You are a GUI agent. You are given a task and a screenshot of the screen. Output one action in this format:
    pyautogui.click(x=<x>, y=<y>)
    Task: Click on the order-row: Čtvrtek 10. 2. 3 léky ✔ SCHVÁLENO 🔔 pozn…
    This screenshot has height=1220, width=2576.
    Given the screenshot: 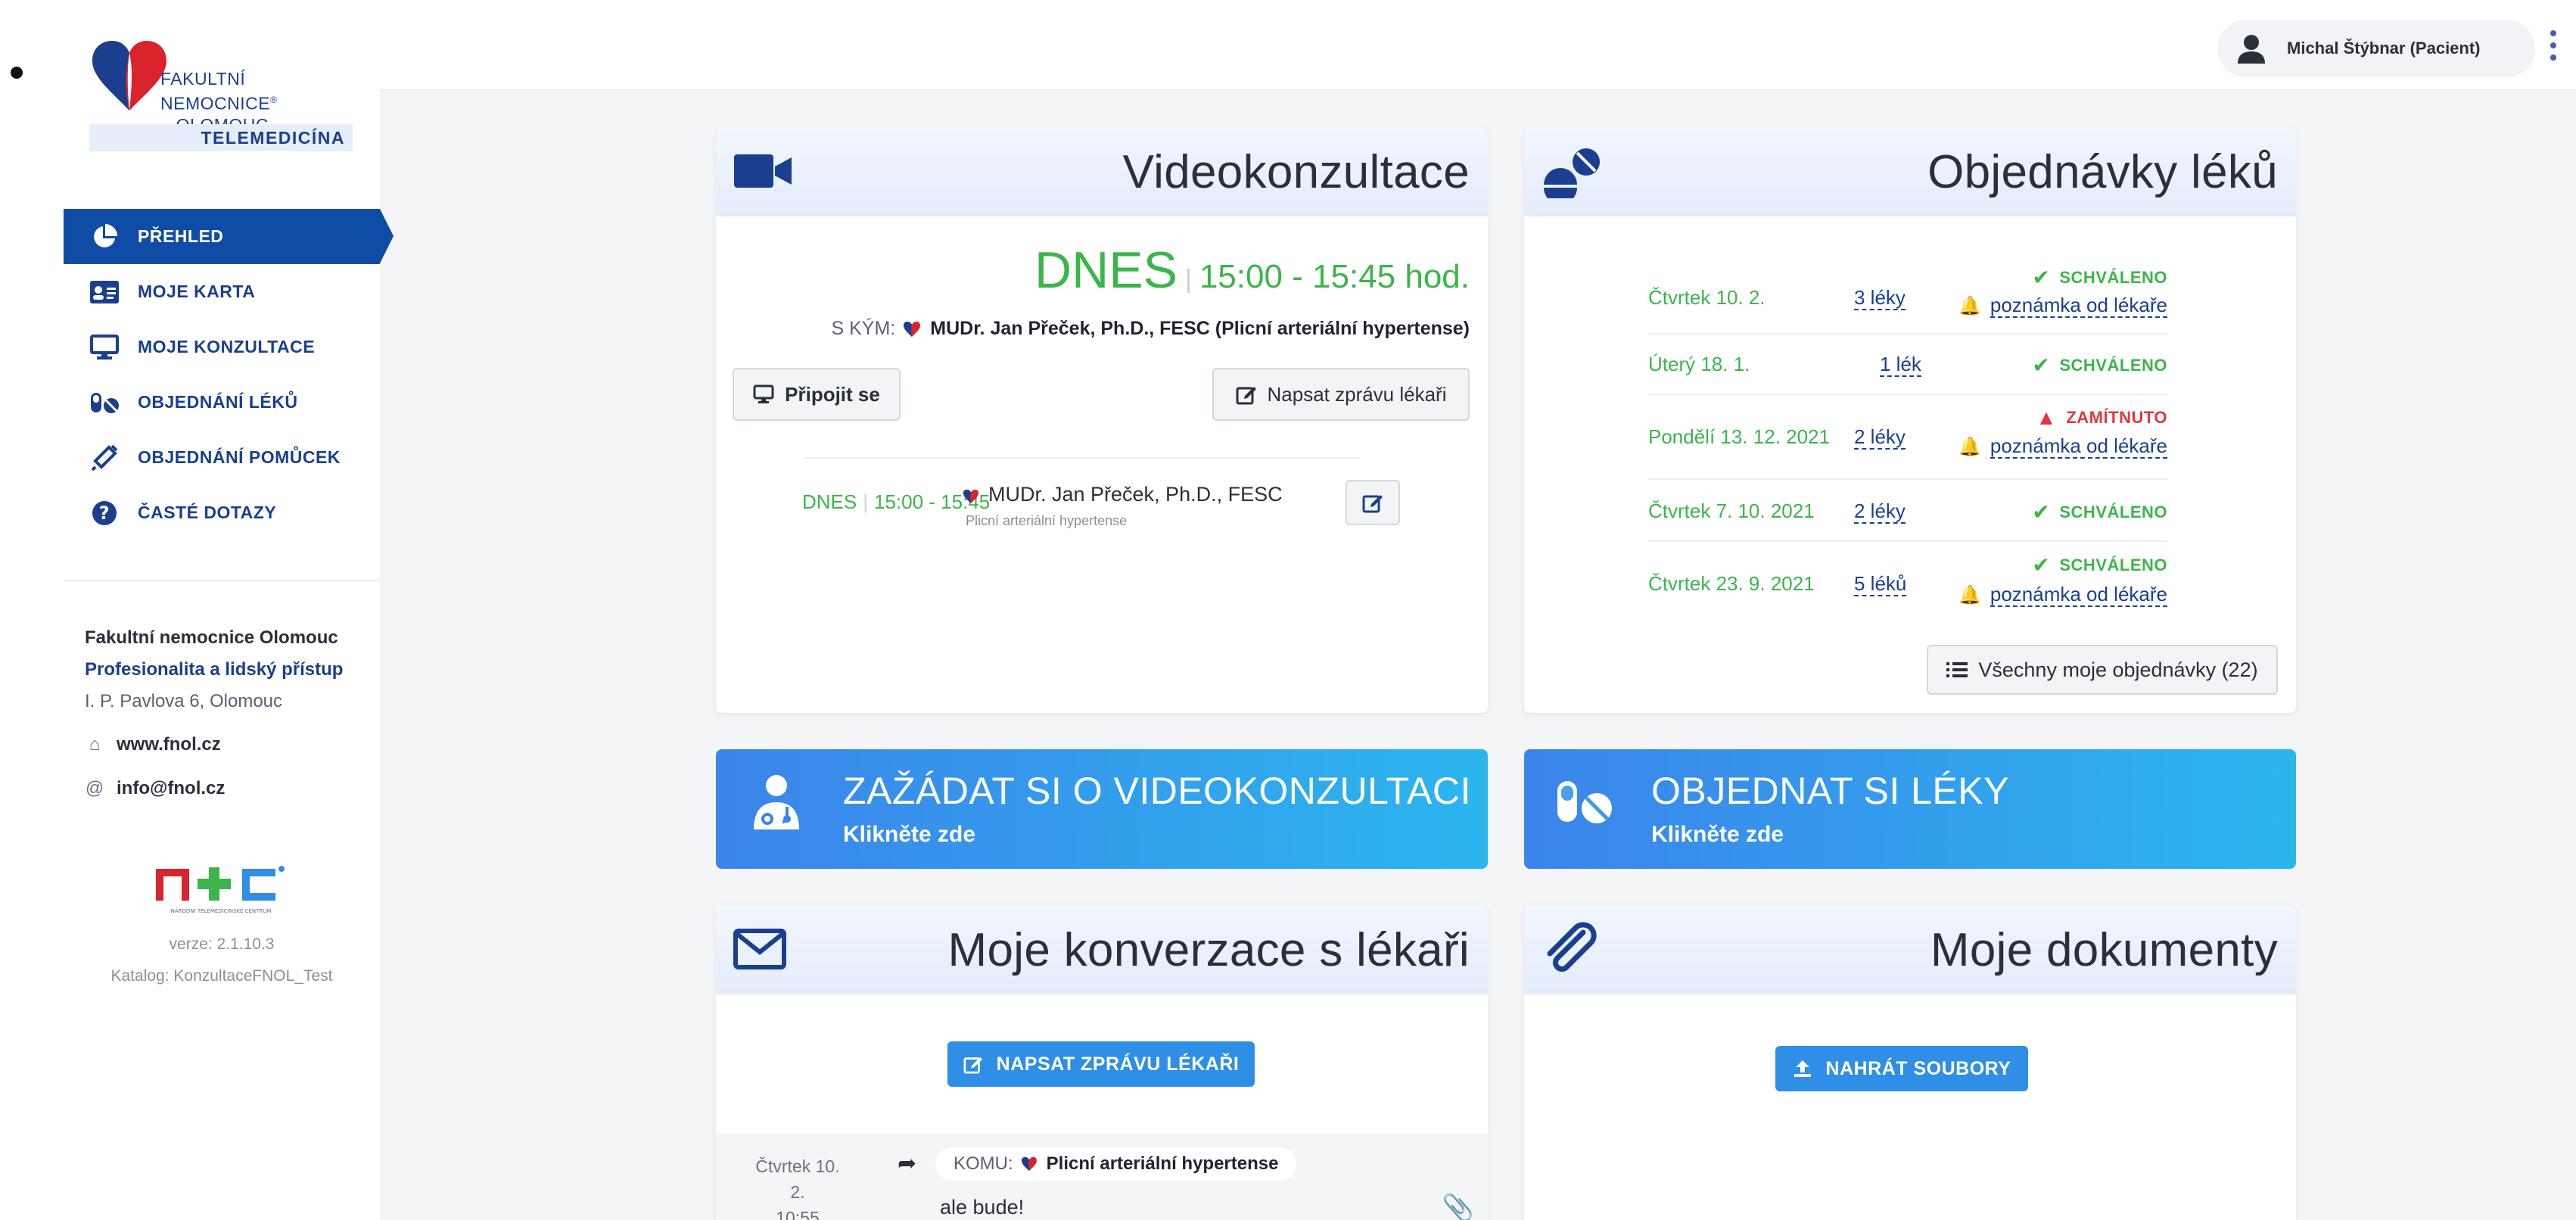 What is the action you would take?
    pyautogui.click(x=1907, y=297)
    